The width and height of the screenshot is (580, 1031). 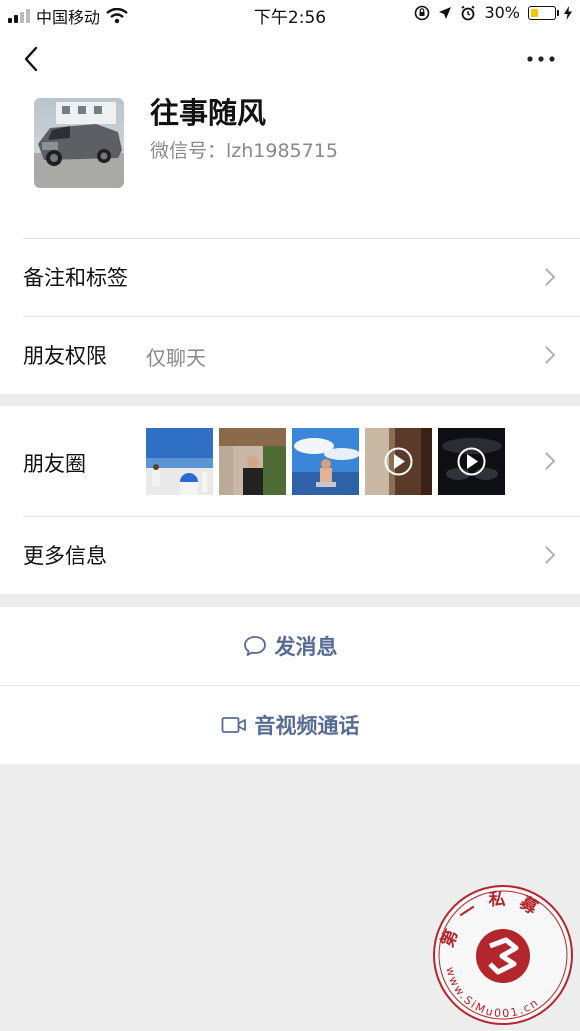 What do you see at coordinates (65, 556) in the screenshot?
I see `more-info-label: 更多信息` at bounding box center [65, 556].